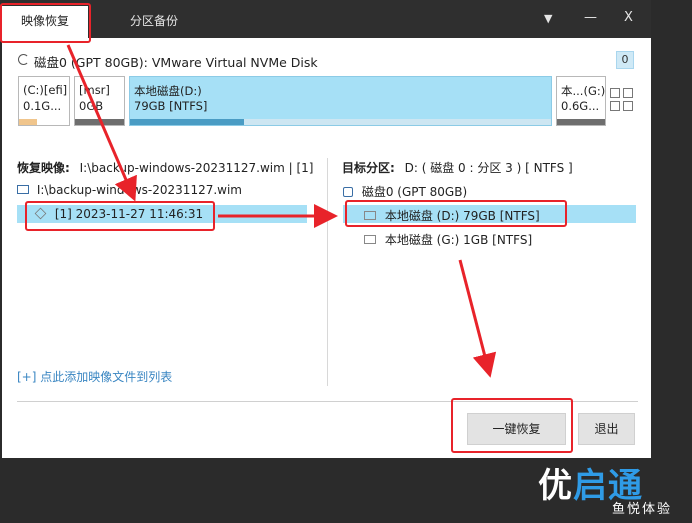  Describe the element at coordinates (555, 486) in the screenshot. I see `watermark-main-a: 优` at that location.